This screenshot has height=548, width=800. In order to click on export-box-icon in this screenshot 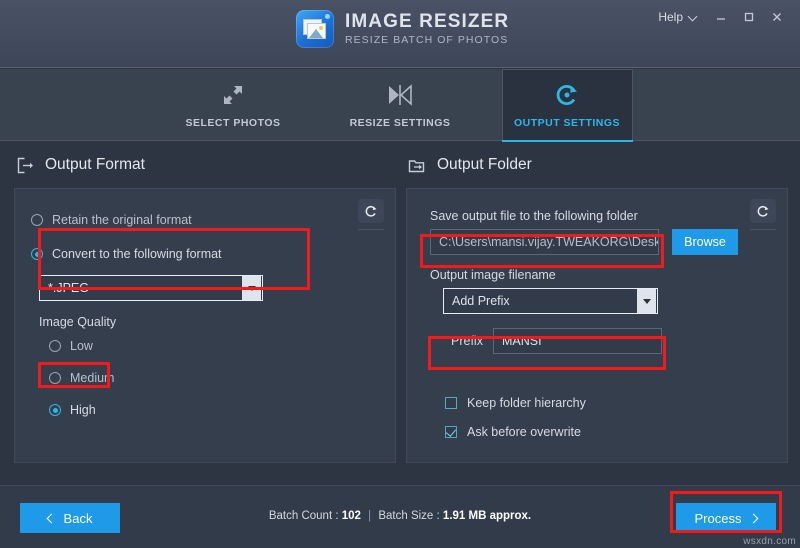, I will do `click(24, 165)`.